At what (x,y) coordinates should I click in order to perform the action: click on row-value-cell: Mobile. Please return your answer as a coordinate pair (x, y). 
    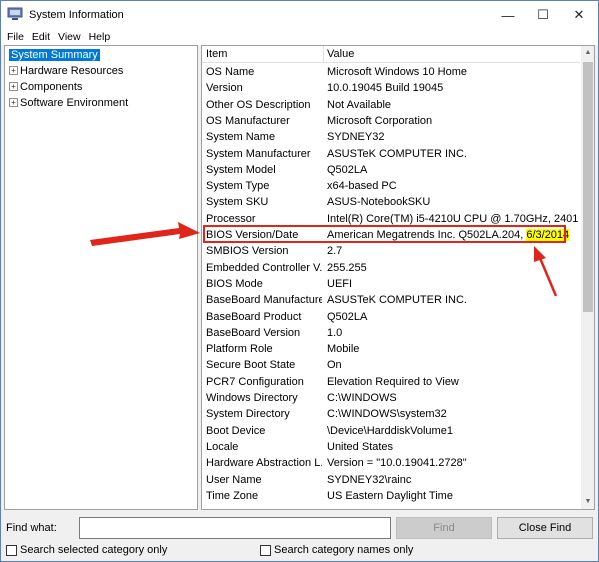
    Looking at the image, I should click on (453, 349).